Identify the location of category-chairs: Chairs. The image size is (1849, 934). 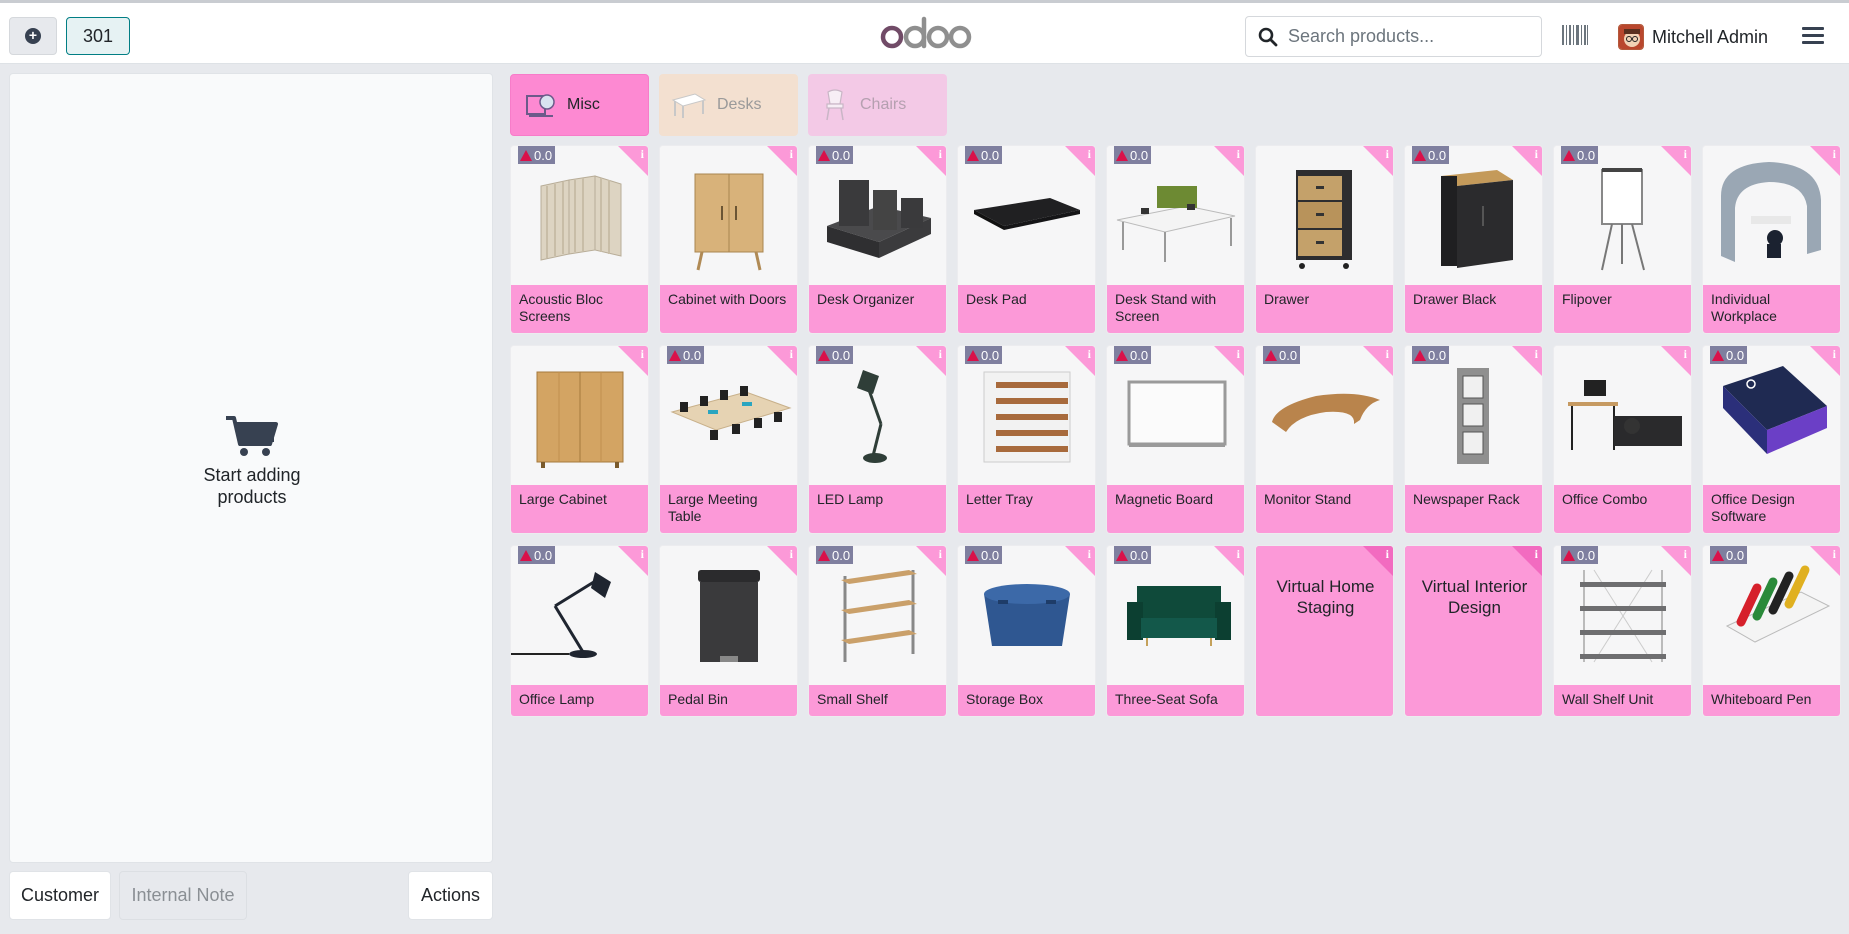
(877, 105).